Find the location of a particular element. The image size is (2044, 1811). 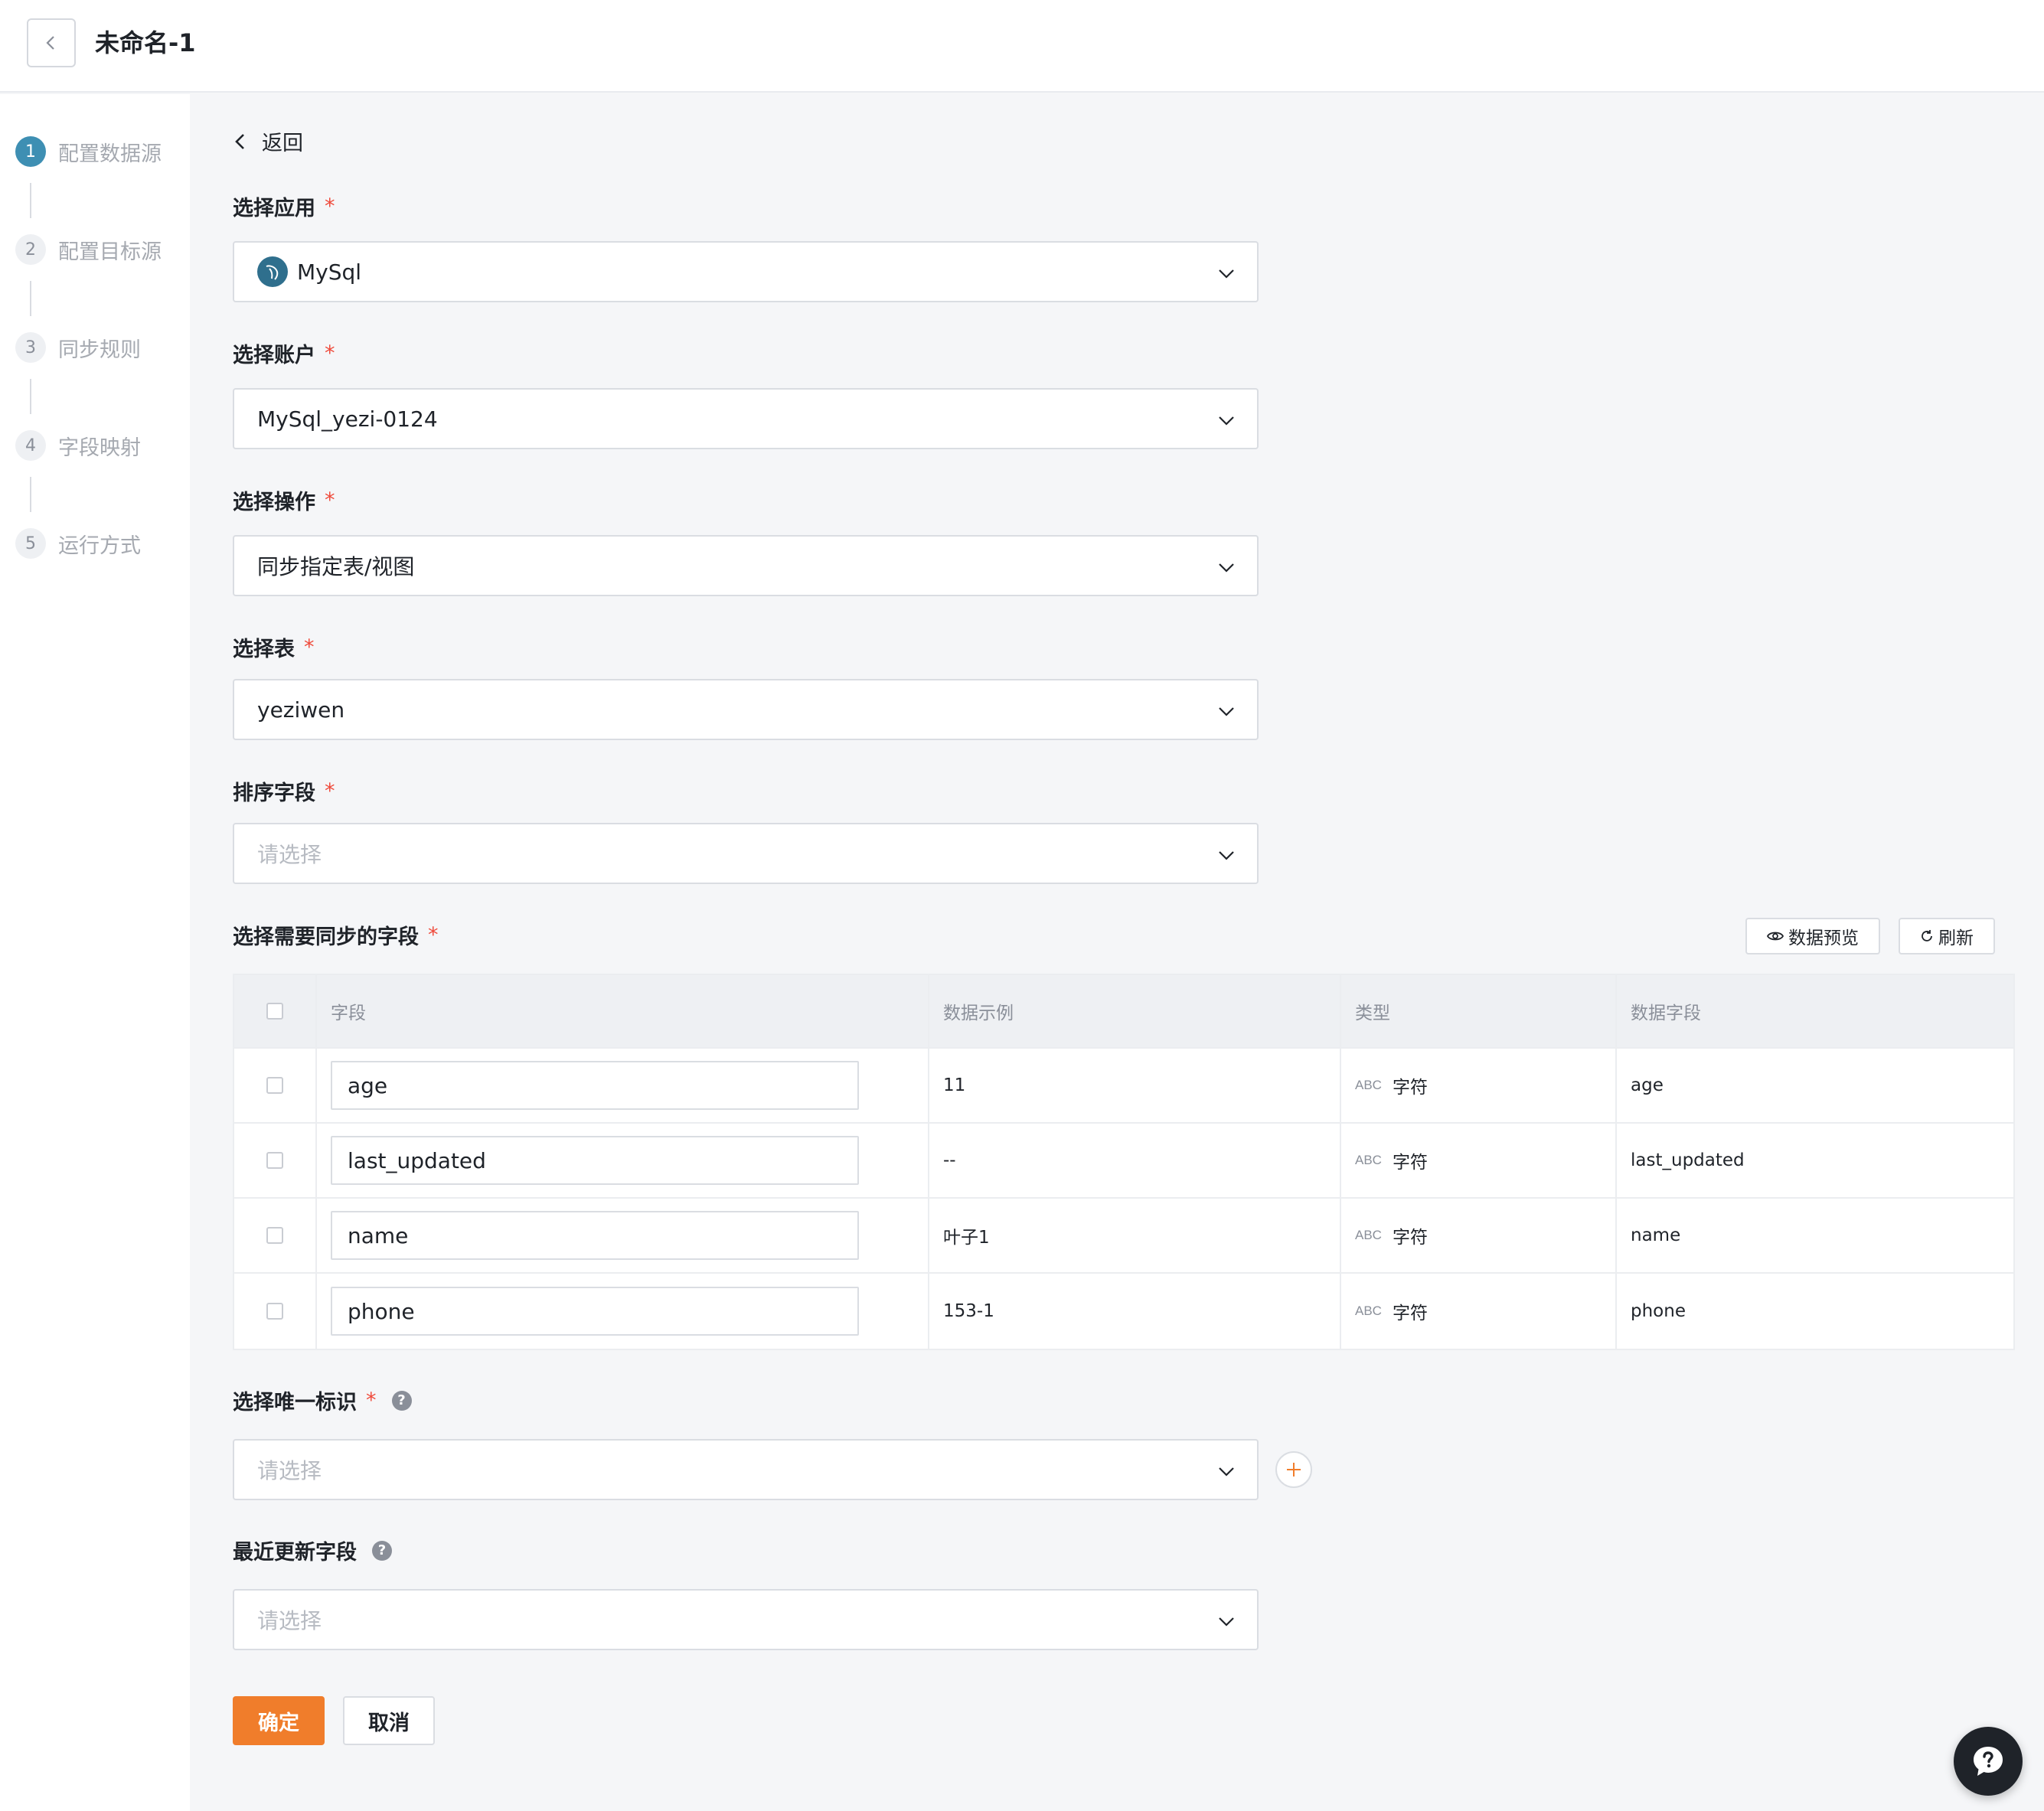

table-row: -- ABC字符 last_updated is located at coordinates (1123, 1161).